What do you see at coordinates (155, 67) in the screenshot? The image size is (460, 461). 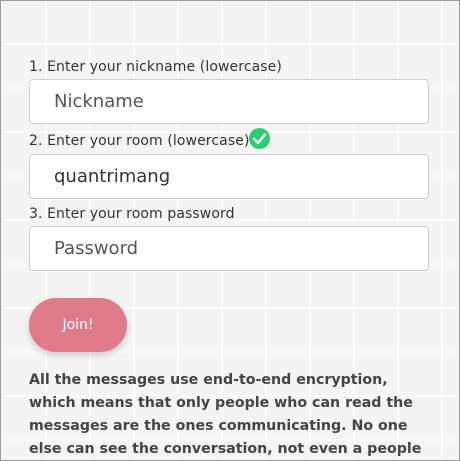 I see `nickname-label: 1. Enter your nickname (lowercase)` at bounding box center [155, 67].